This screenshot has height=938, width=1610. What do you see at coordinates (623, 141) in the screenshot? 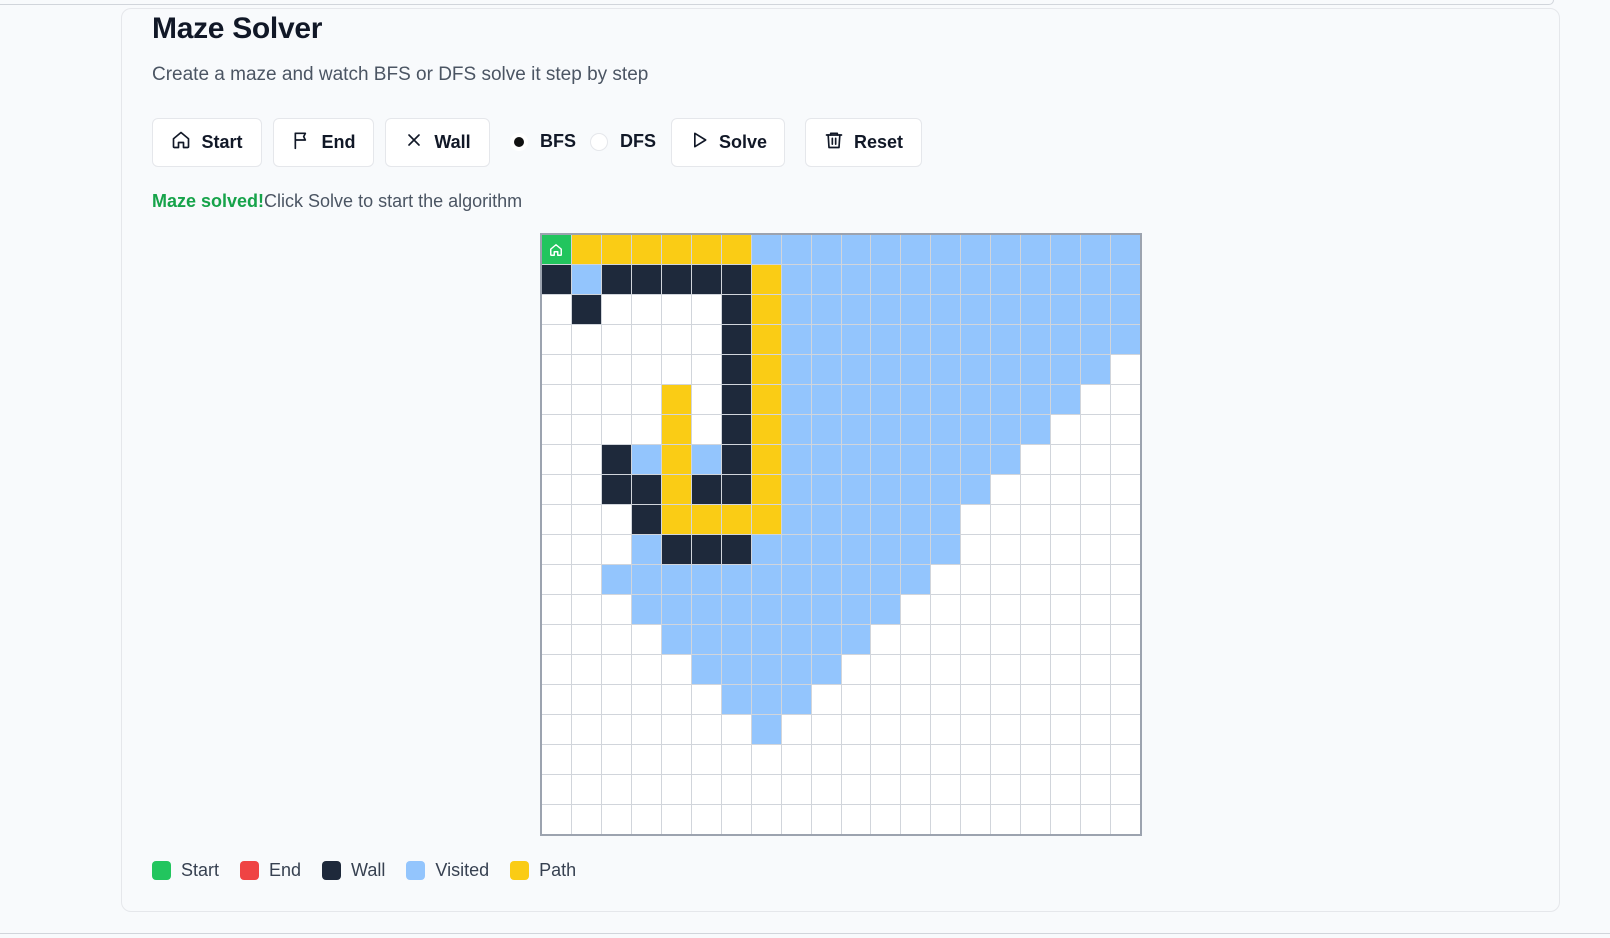
I see `dfs-radio: DFS` at bounding box center [623, 141].